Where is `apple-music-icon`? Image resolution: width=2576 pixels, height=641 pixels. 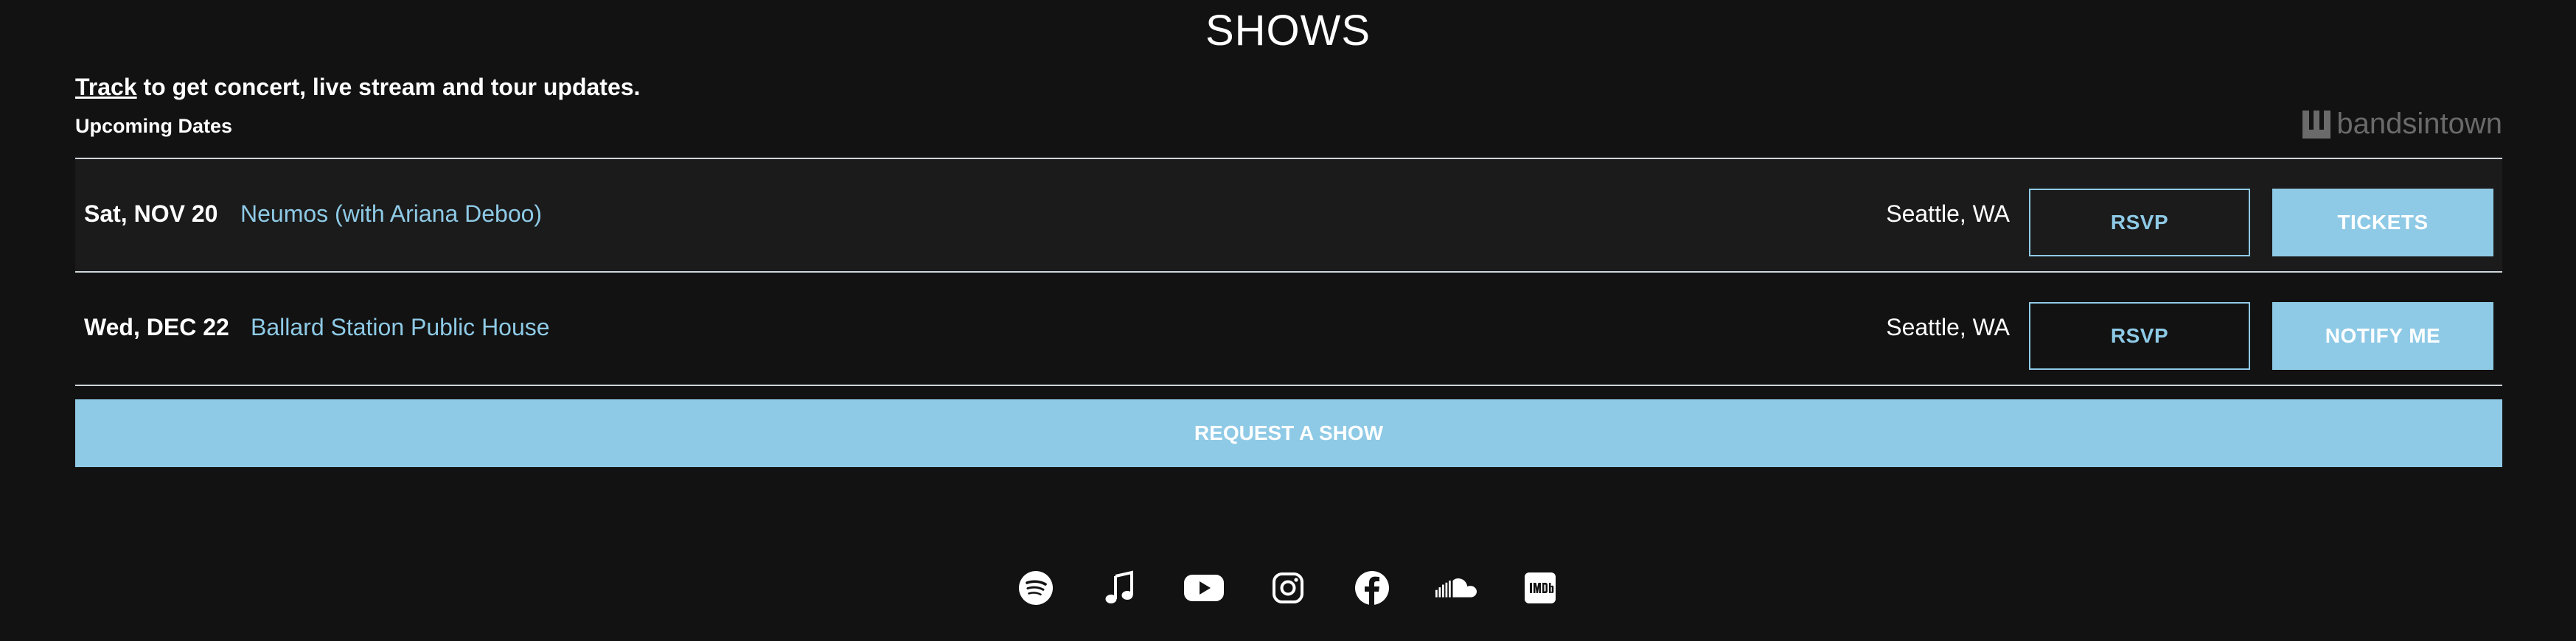
apple-music-icon is located at coordinates (1120, 588).